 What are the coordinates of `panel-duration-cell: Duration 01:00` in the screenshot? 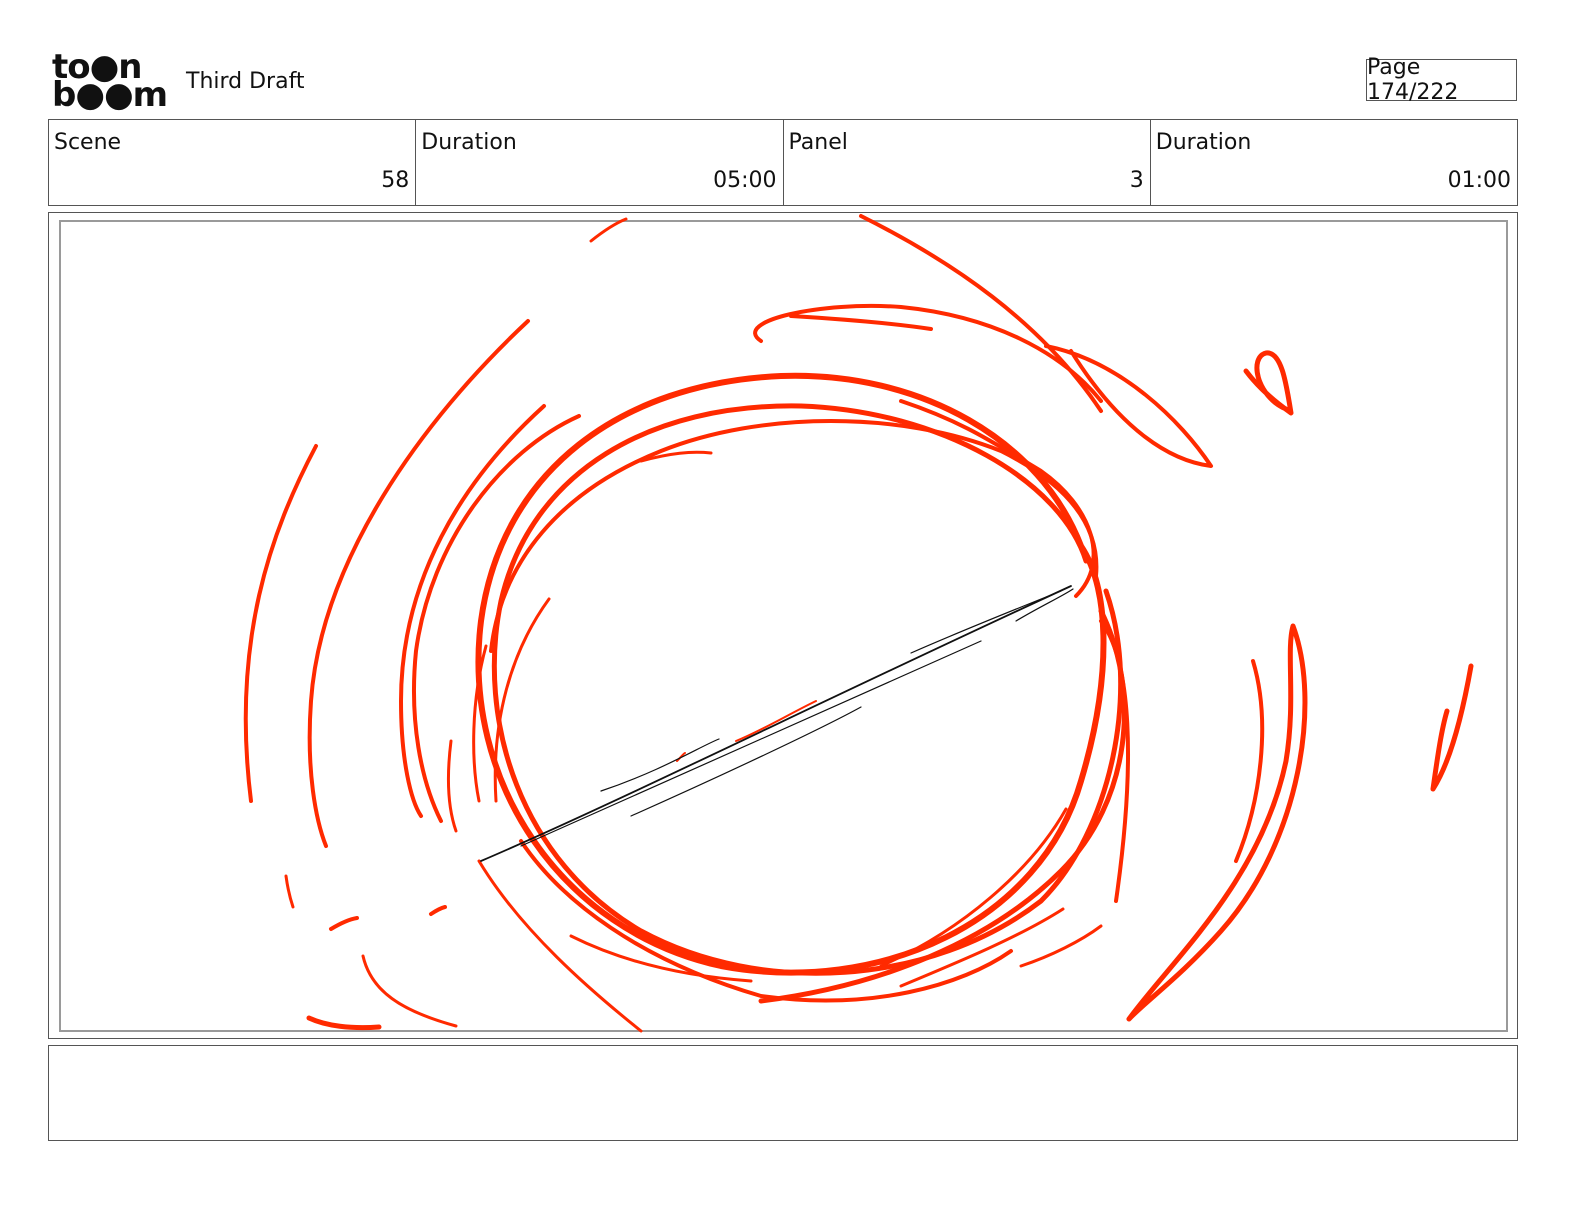 It's located at (1334, 162).